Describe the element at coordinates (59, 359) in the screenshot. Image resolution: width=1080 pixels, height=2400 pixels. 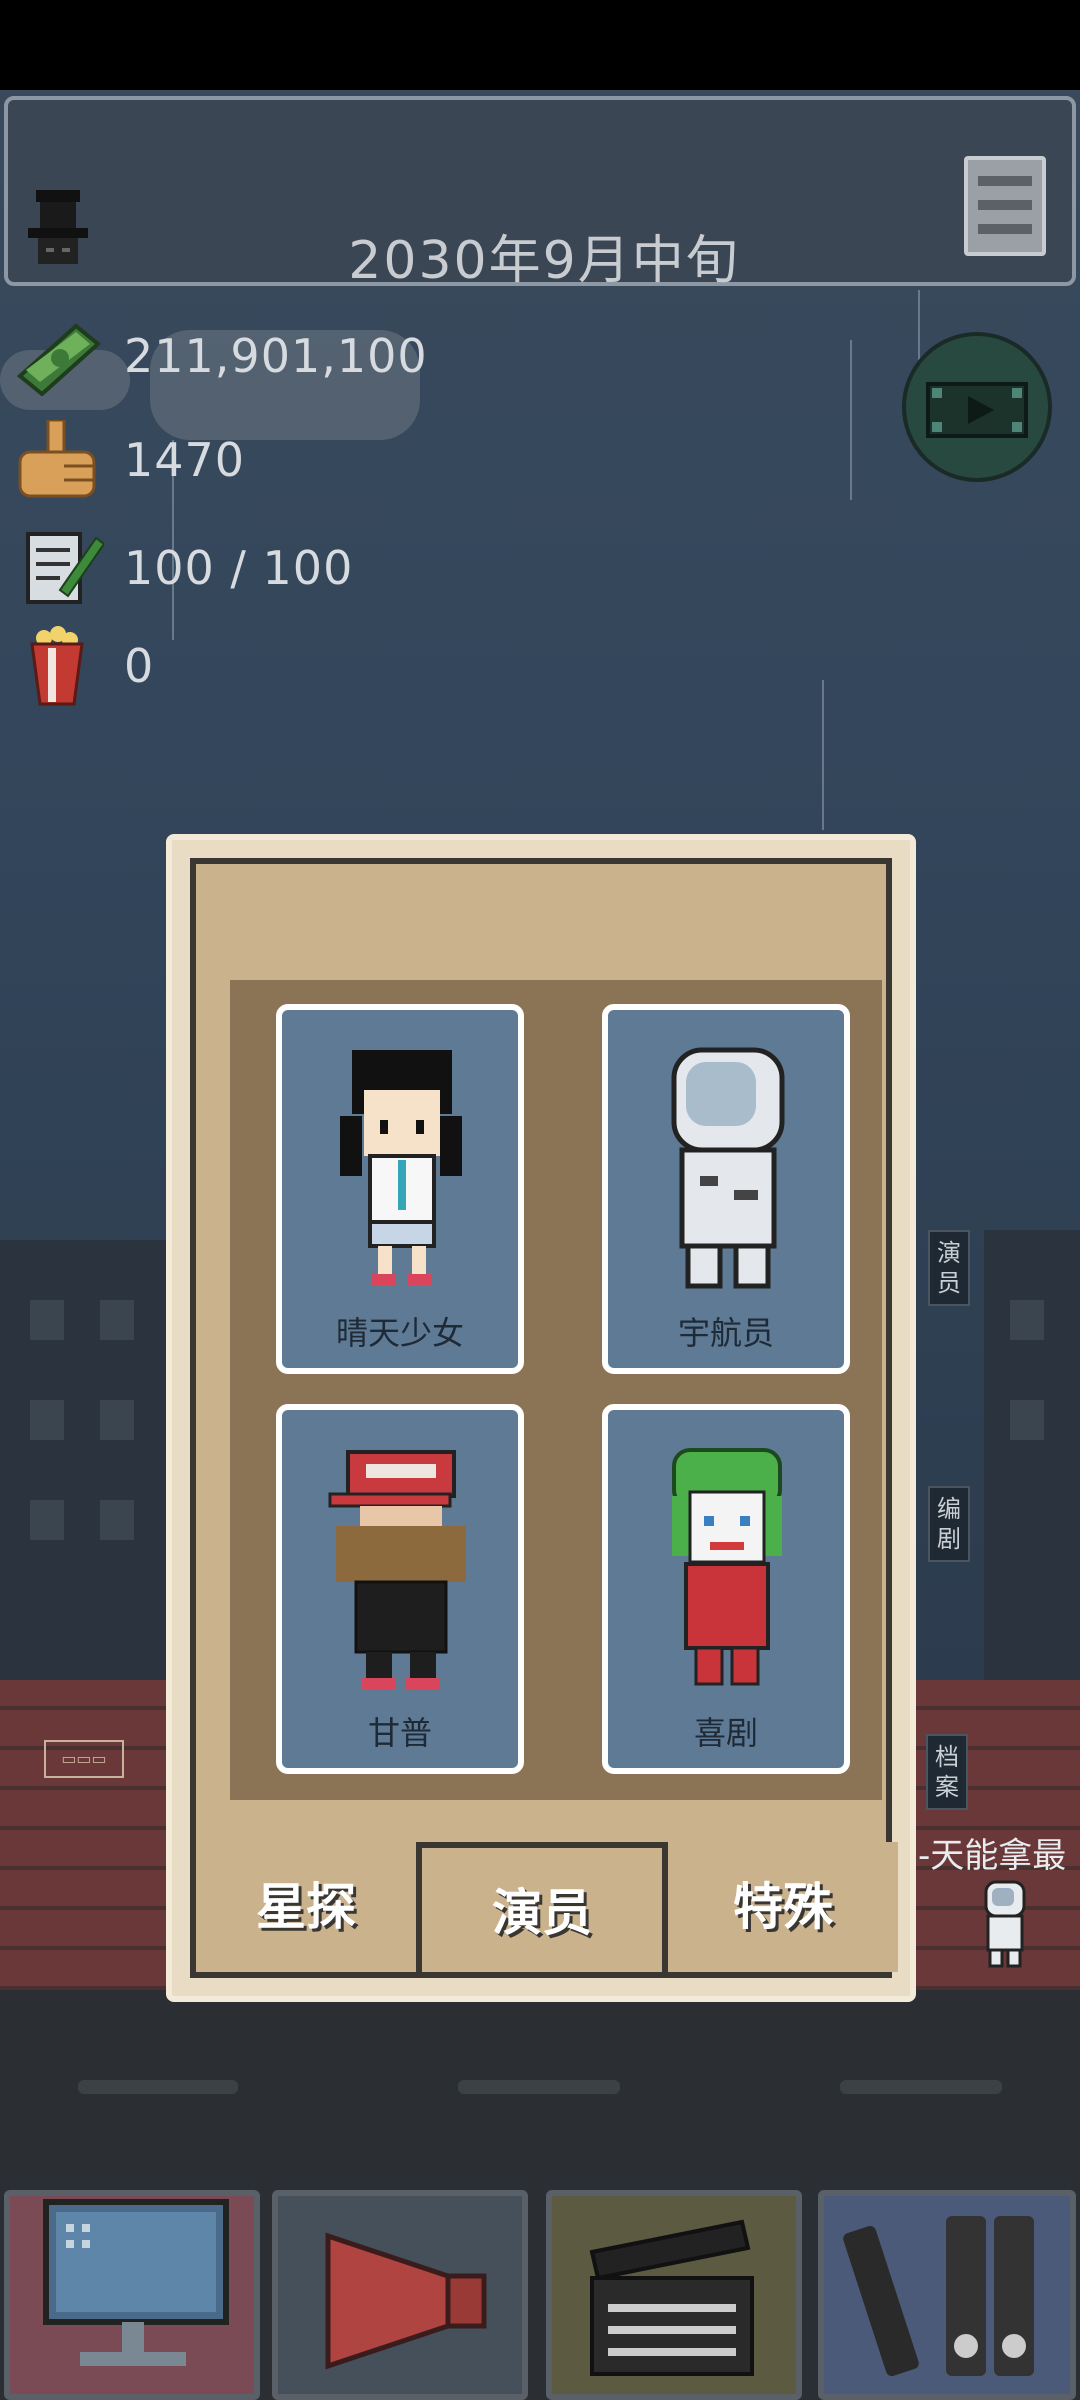
I see `money-icon` at that location.